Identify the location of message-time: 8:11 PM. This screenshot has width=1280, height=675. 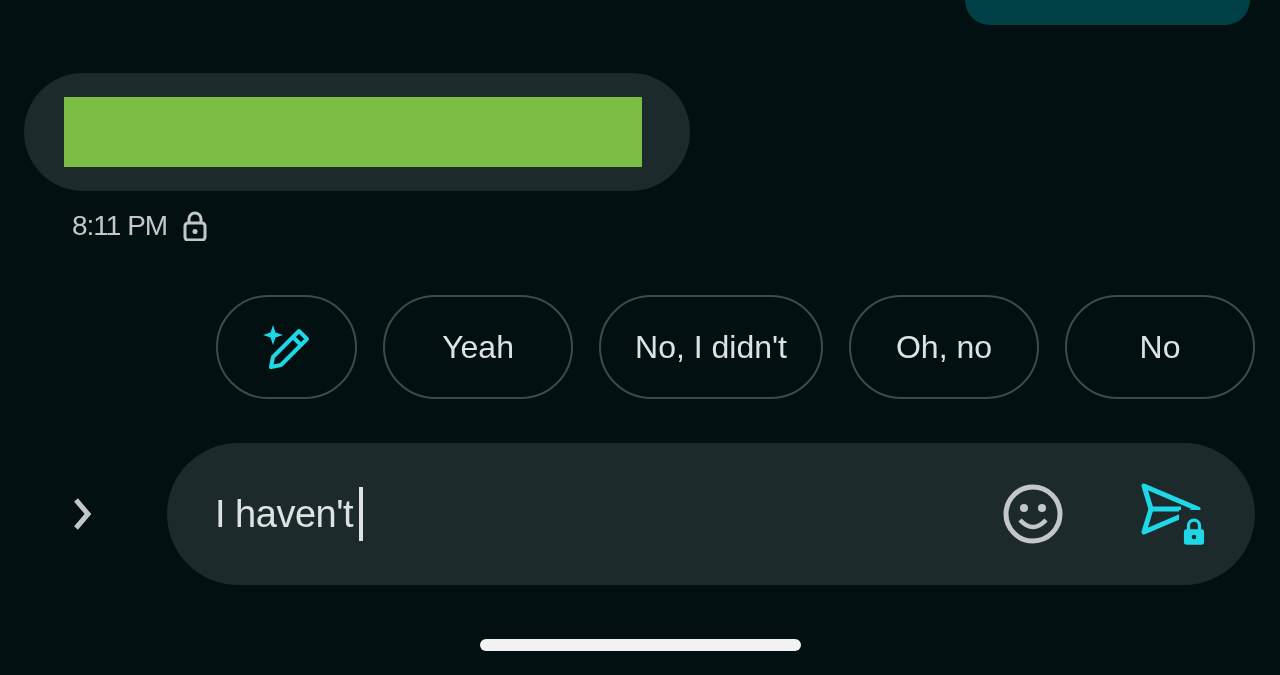
(120, 226).